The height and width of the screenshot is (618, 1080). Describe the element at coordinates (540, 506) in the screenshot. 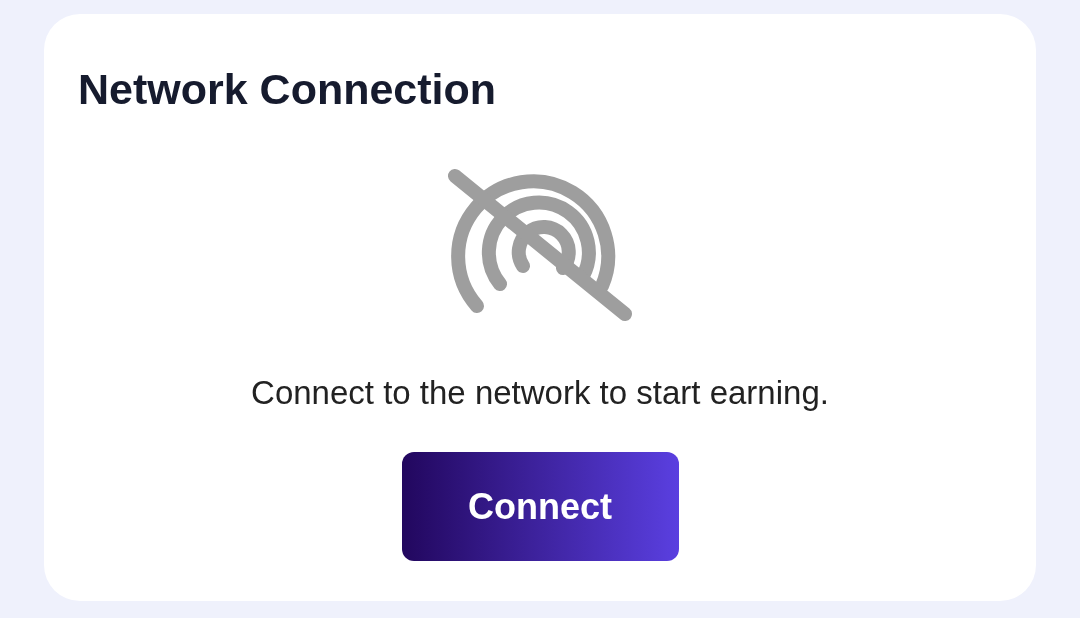

I see `connect-button: Connect` at that location.